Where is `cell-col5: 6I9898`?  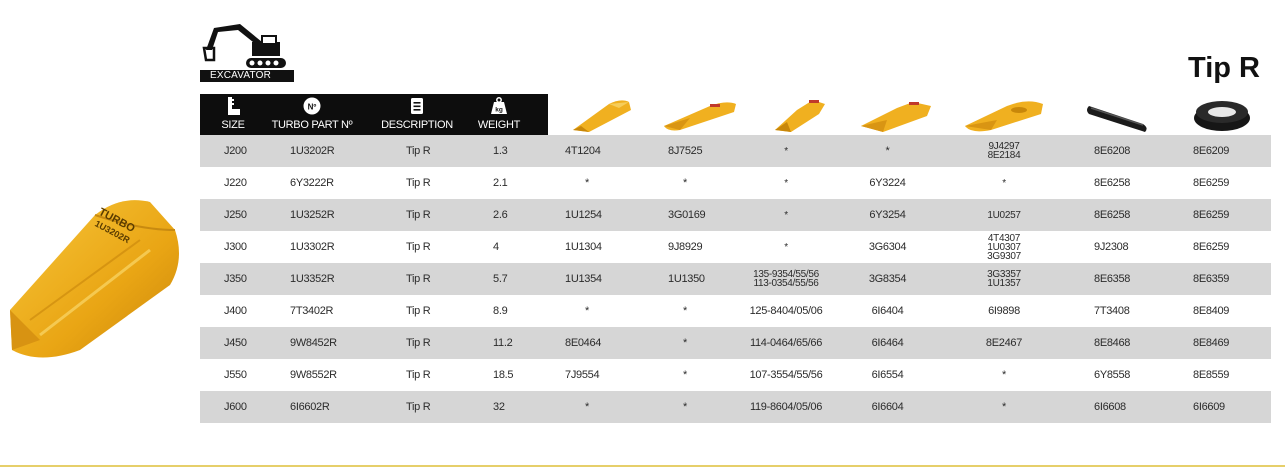 cell-col5: 6I9898 is located at coordinates (1004, 311).